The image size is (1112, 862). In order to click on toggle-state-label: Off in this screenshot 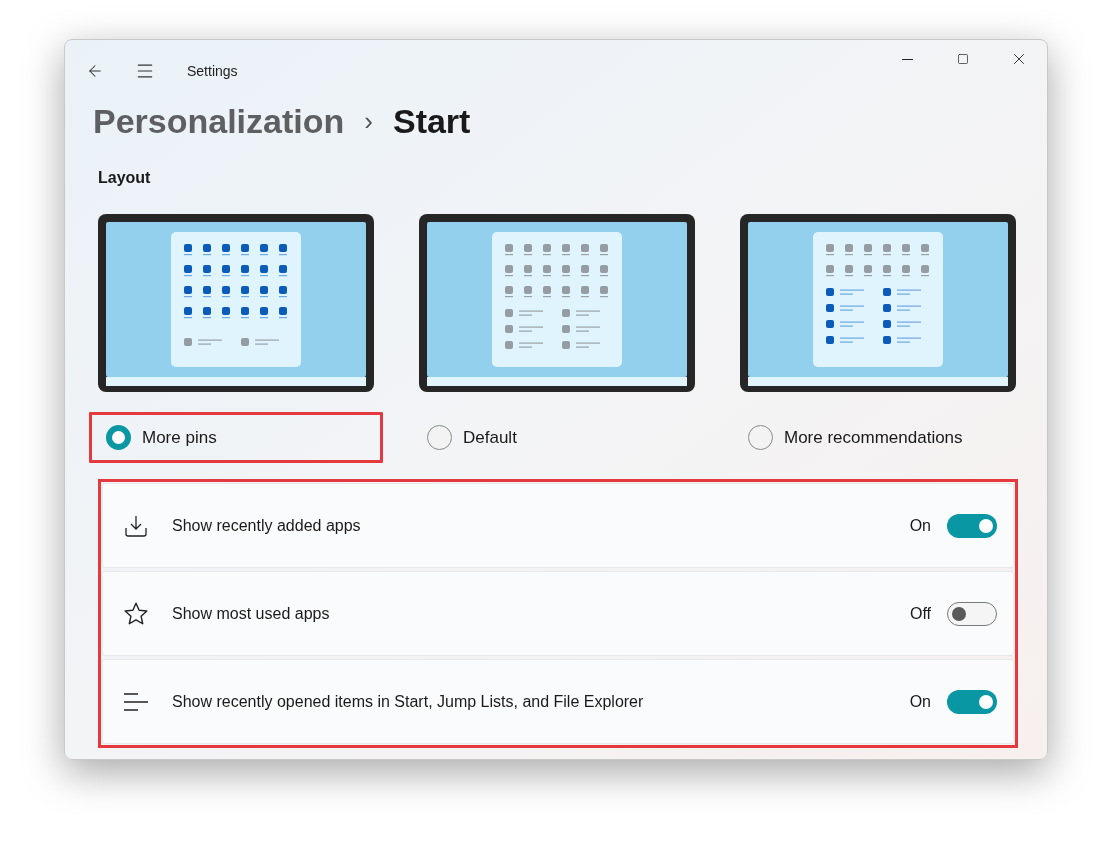, I will do `click(920, 613)`.